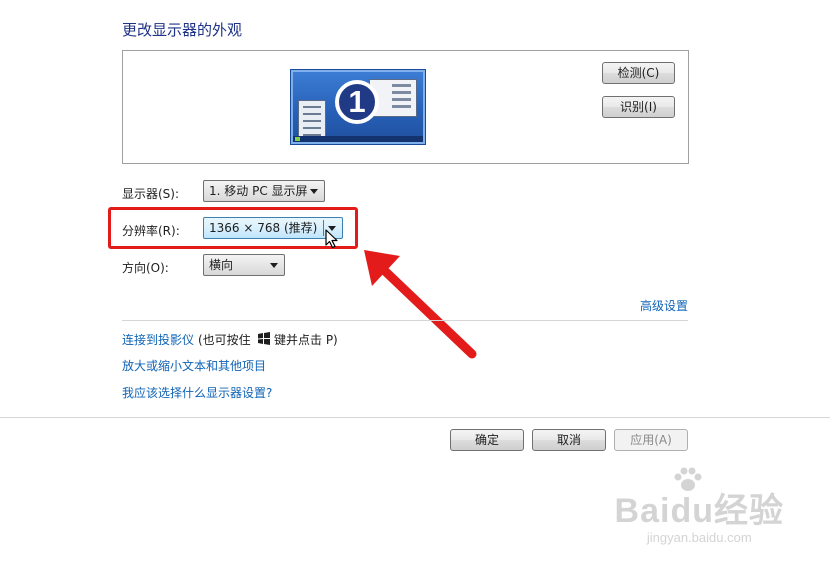 The height and width of the screenshot is (563, 830). Describe the element at coordinates (197, 392) in the screenshot. I see `display-settings-help-link: 我应该选择什么显示器设置?` at that location.